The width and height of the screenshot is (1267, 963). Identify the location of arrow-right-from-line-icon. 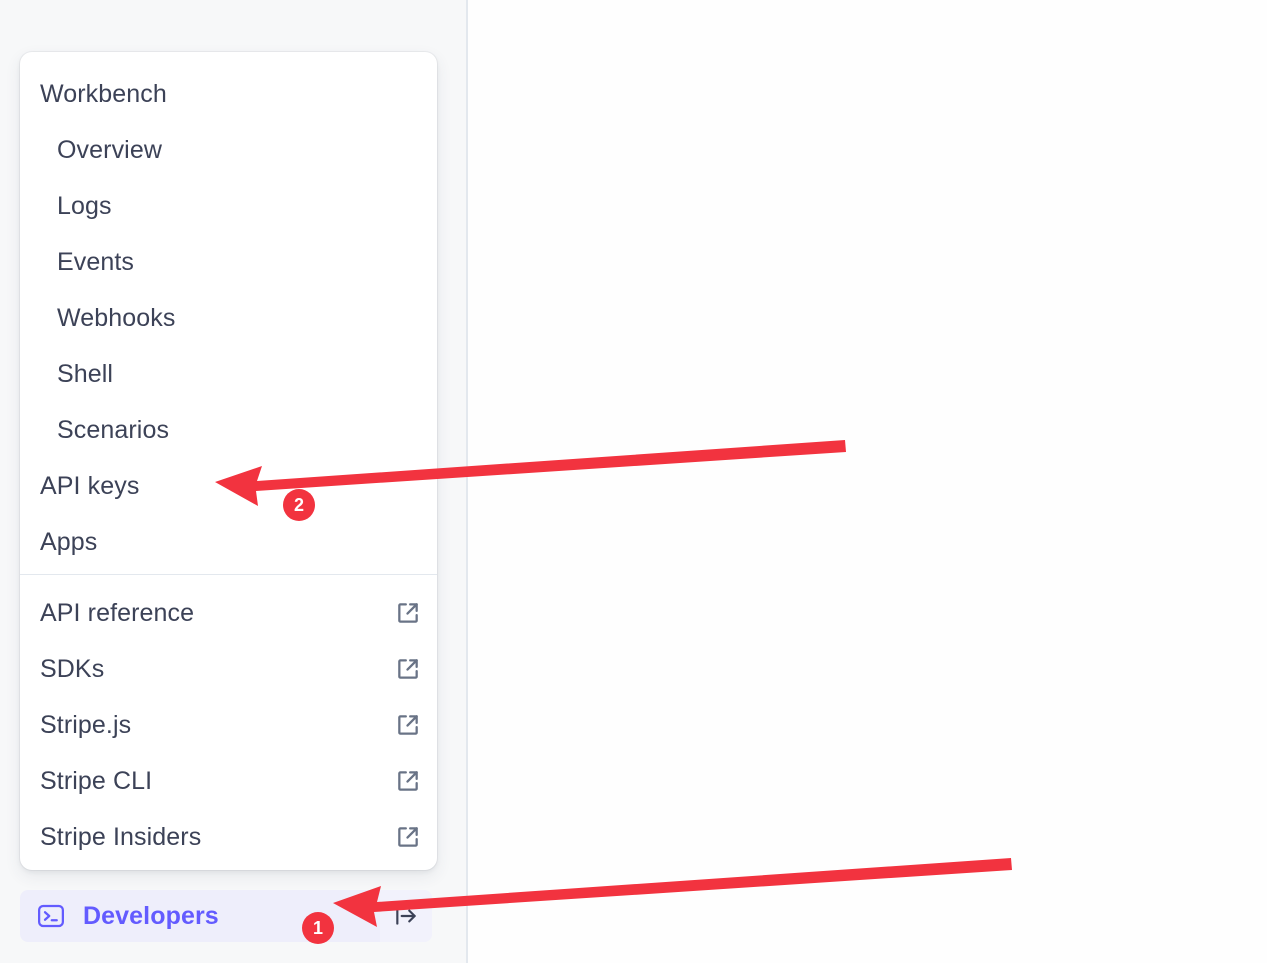
(406, 916).